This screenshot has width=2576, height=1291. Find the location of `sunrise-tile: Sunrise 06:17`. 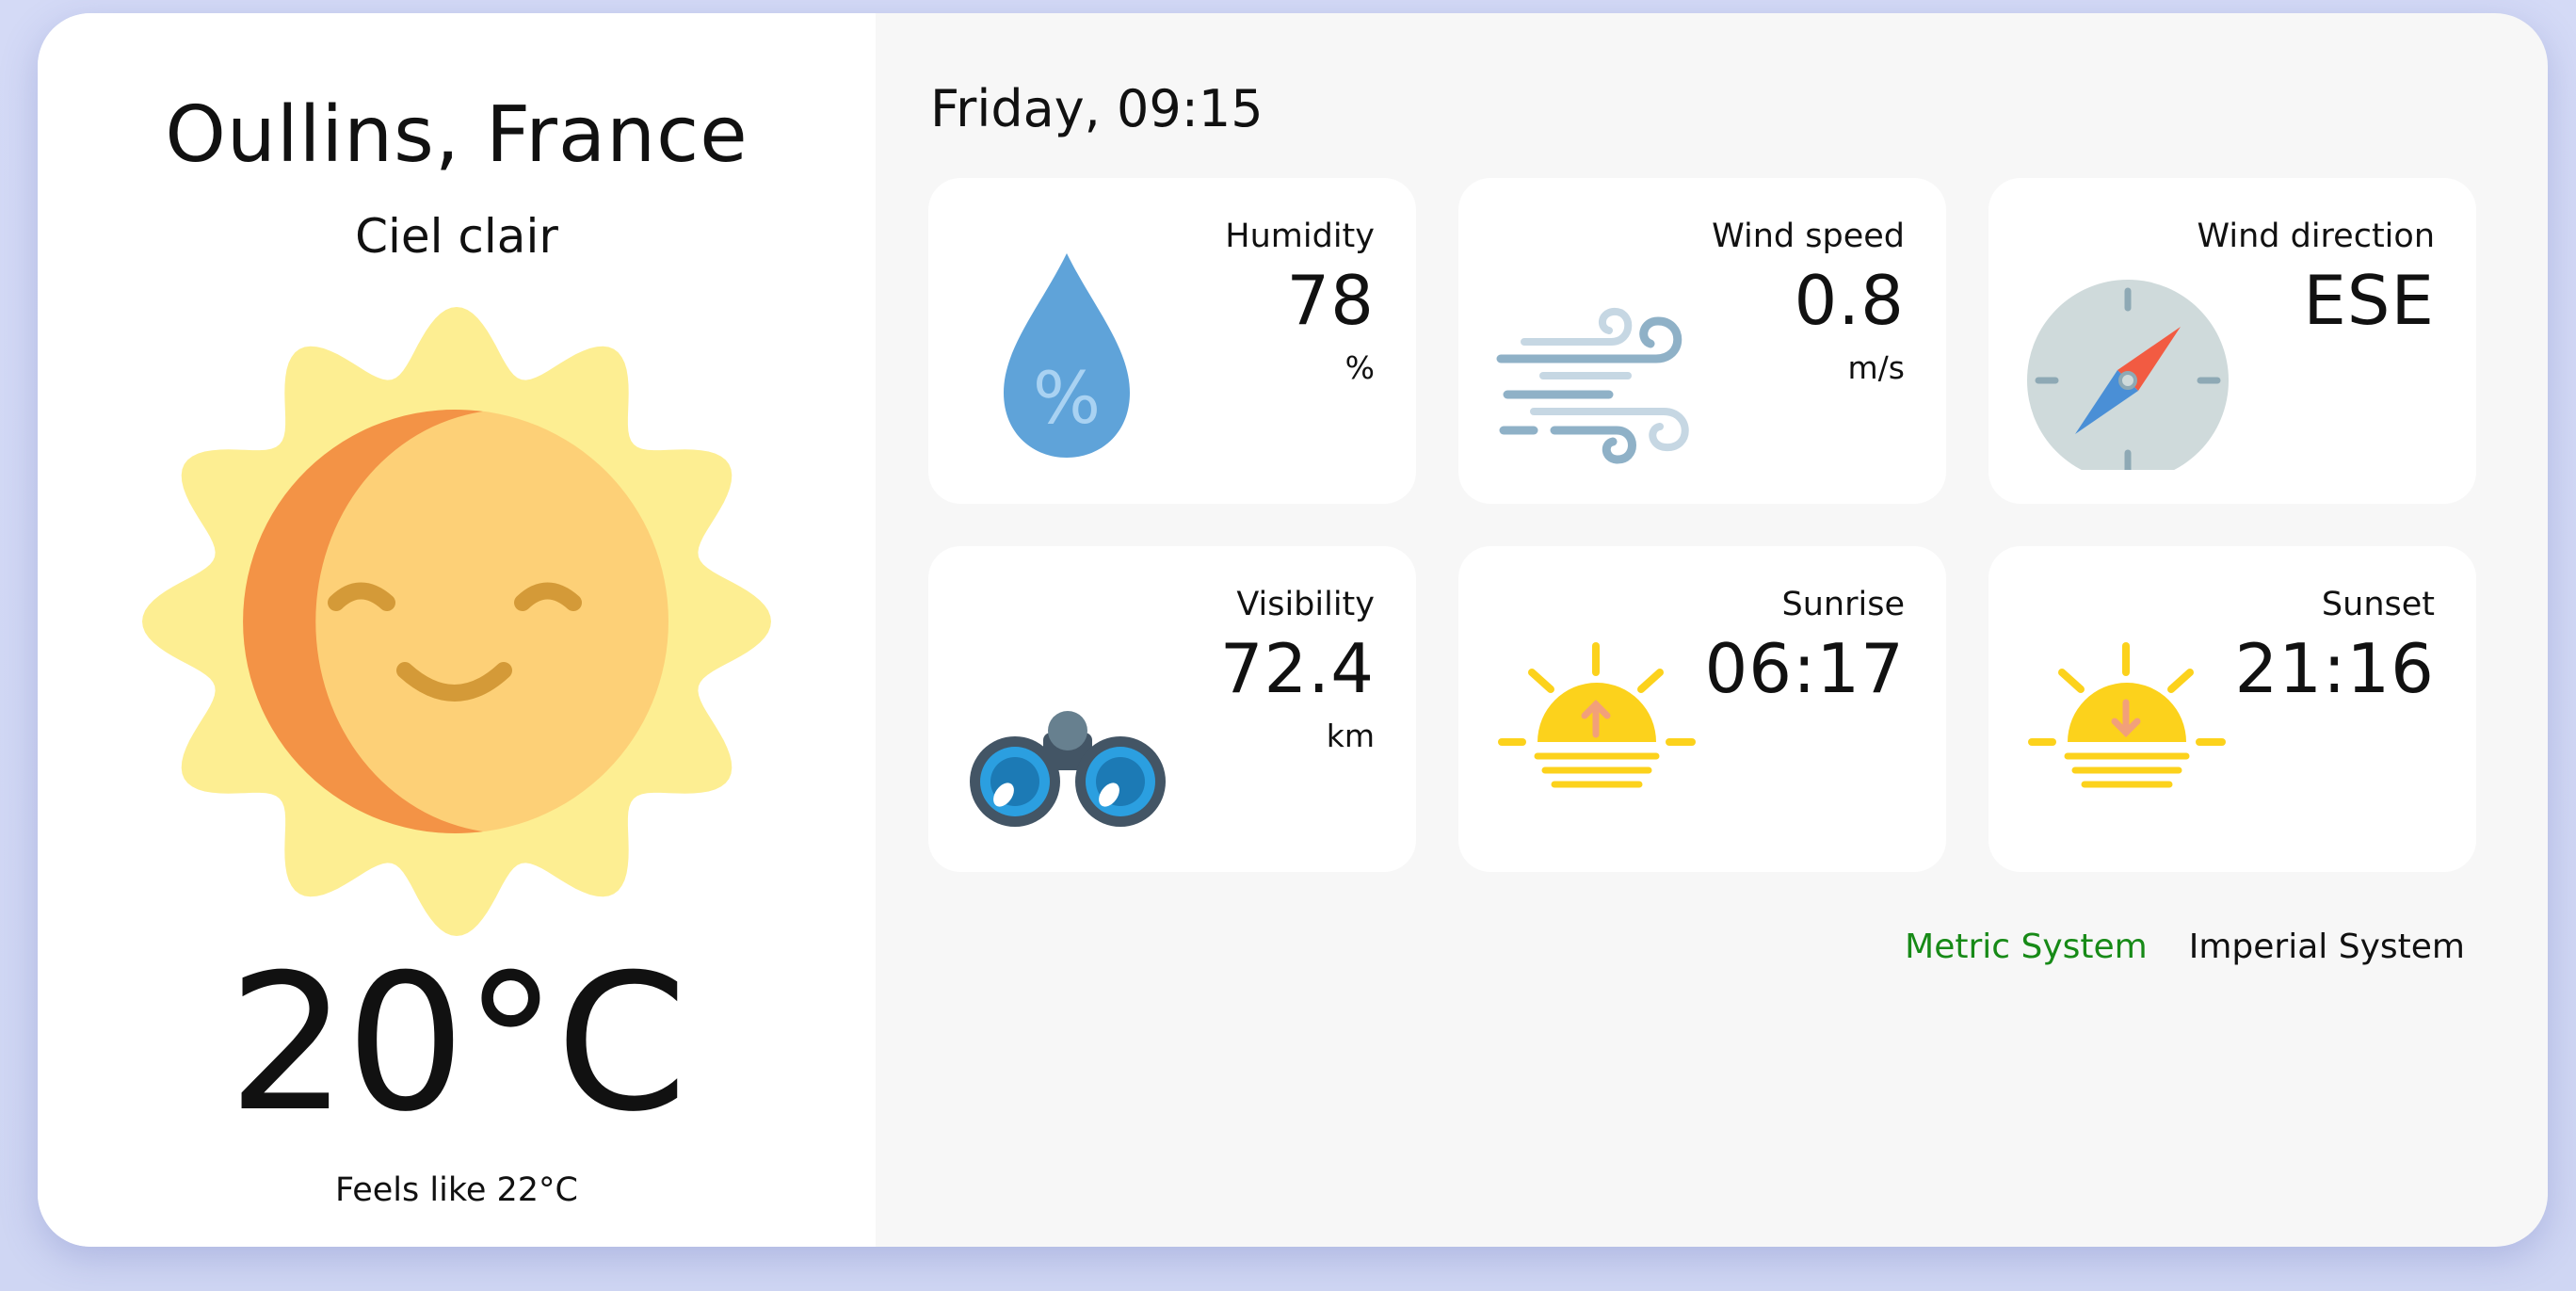

sunrise-tile: Sunrise 06:17 is located at coordinates (1702, 709).